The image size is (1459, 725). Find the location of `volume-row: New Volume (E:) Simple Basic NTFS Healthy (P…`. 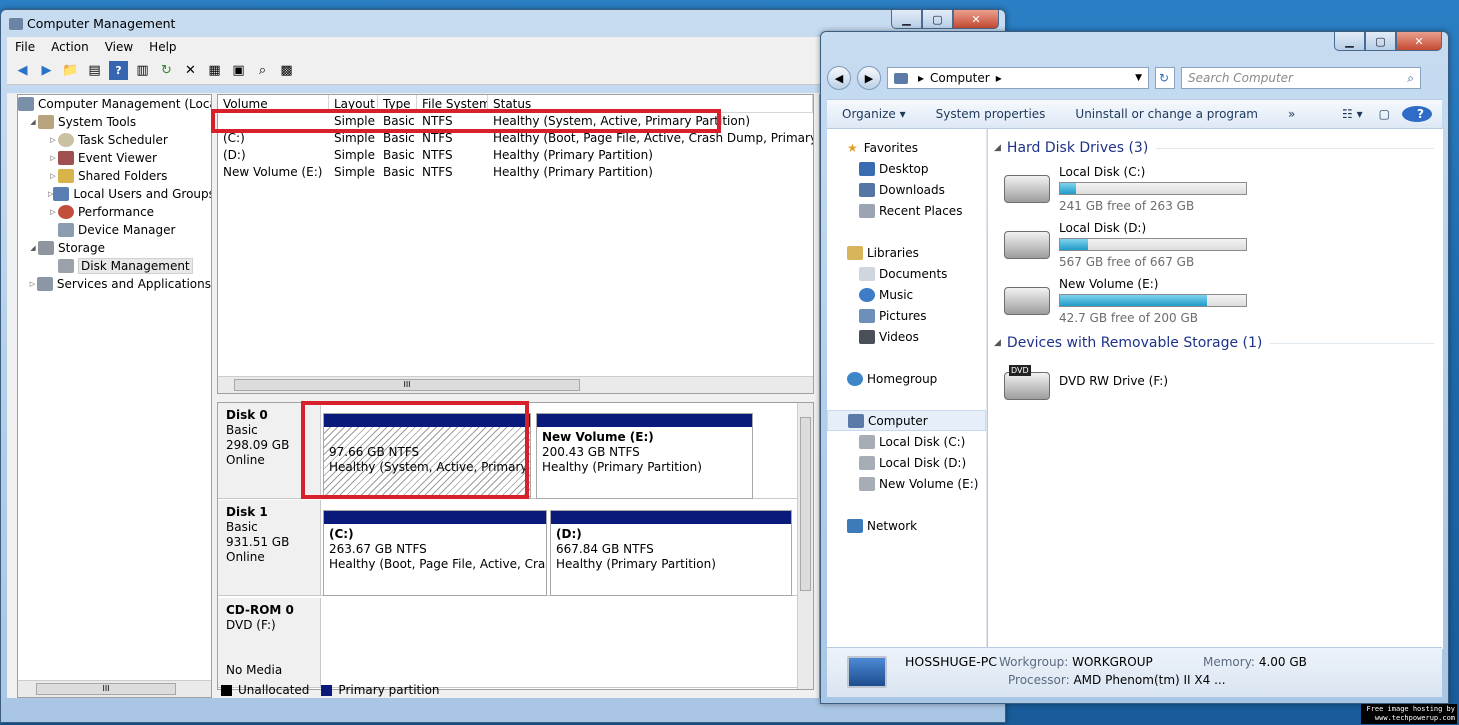

volume-row: New Volume (E:) Simple Basic NTFS Healthy (P… is located at coordinates (515, 172).